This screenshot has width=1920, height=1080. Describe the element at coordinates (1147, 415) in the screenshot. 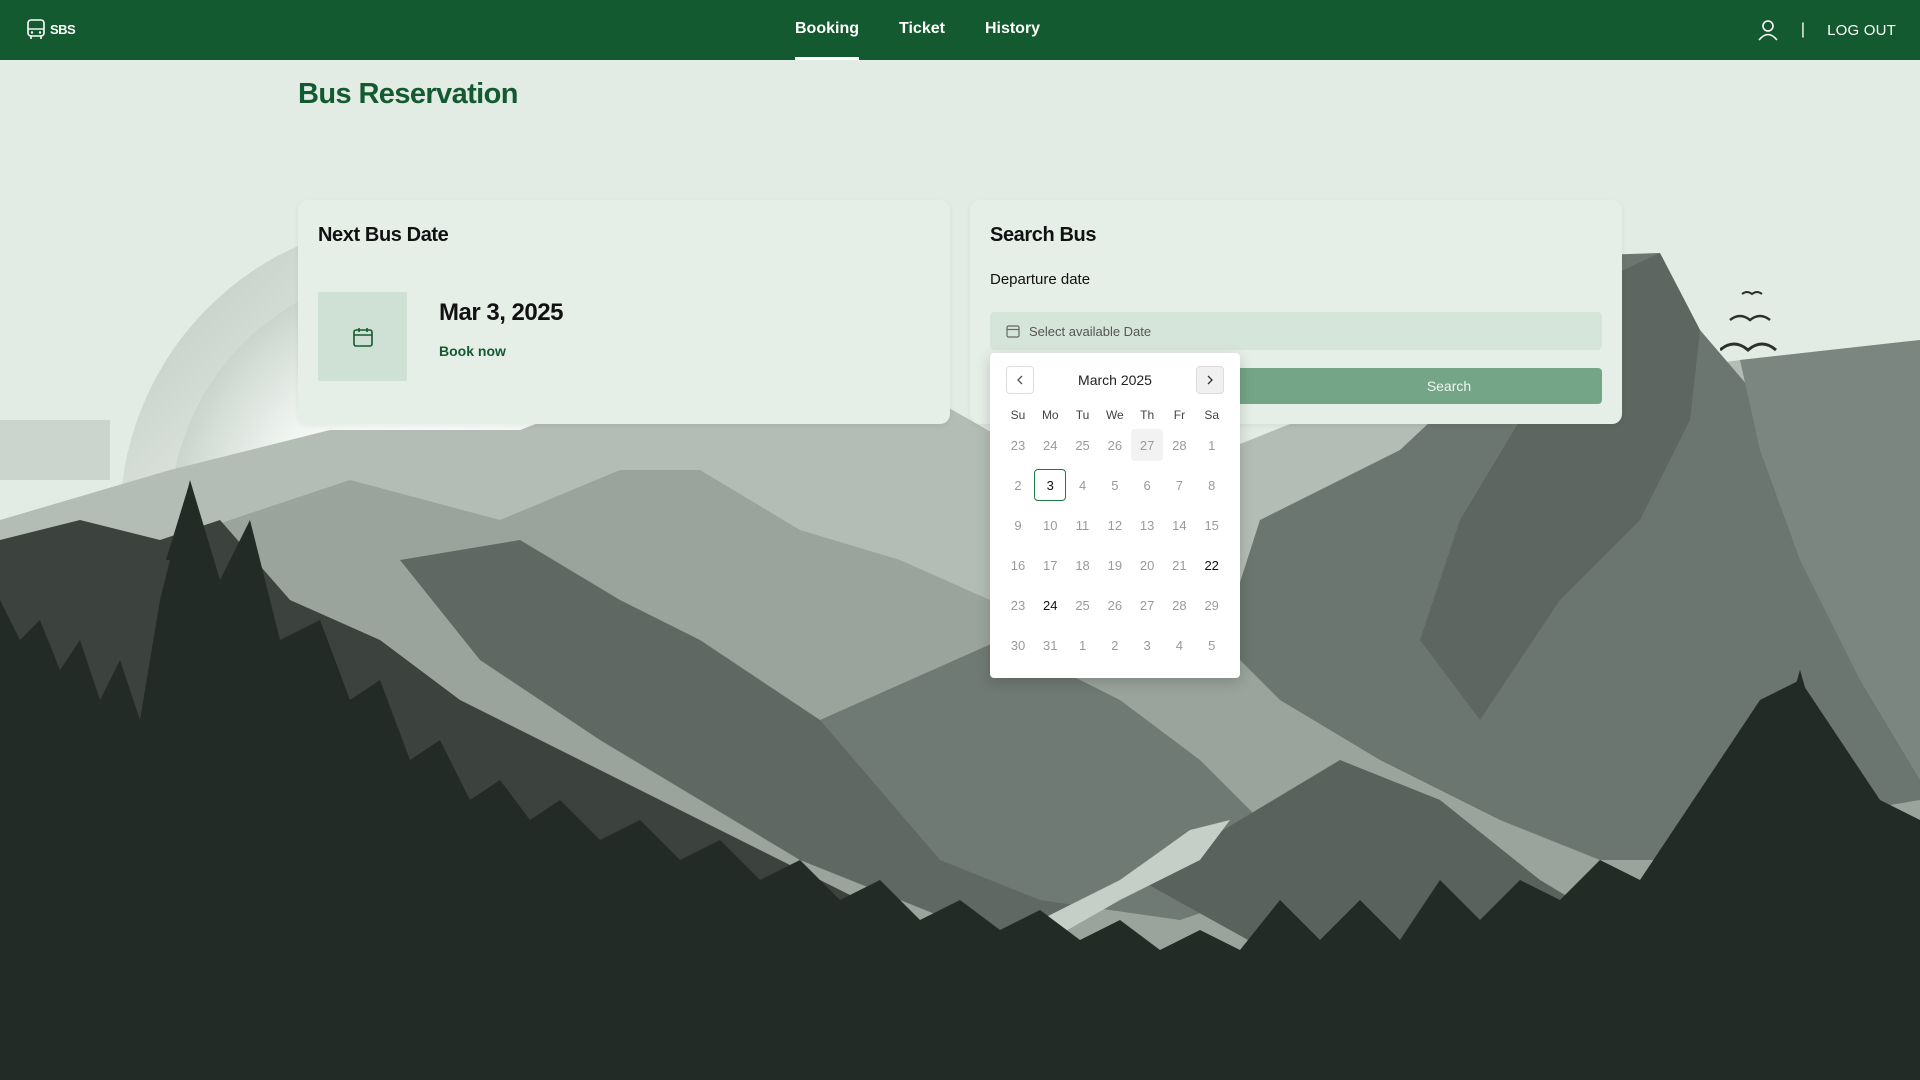

I see `weekday-label: Th` at that location.